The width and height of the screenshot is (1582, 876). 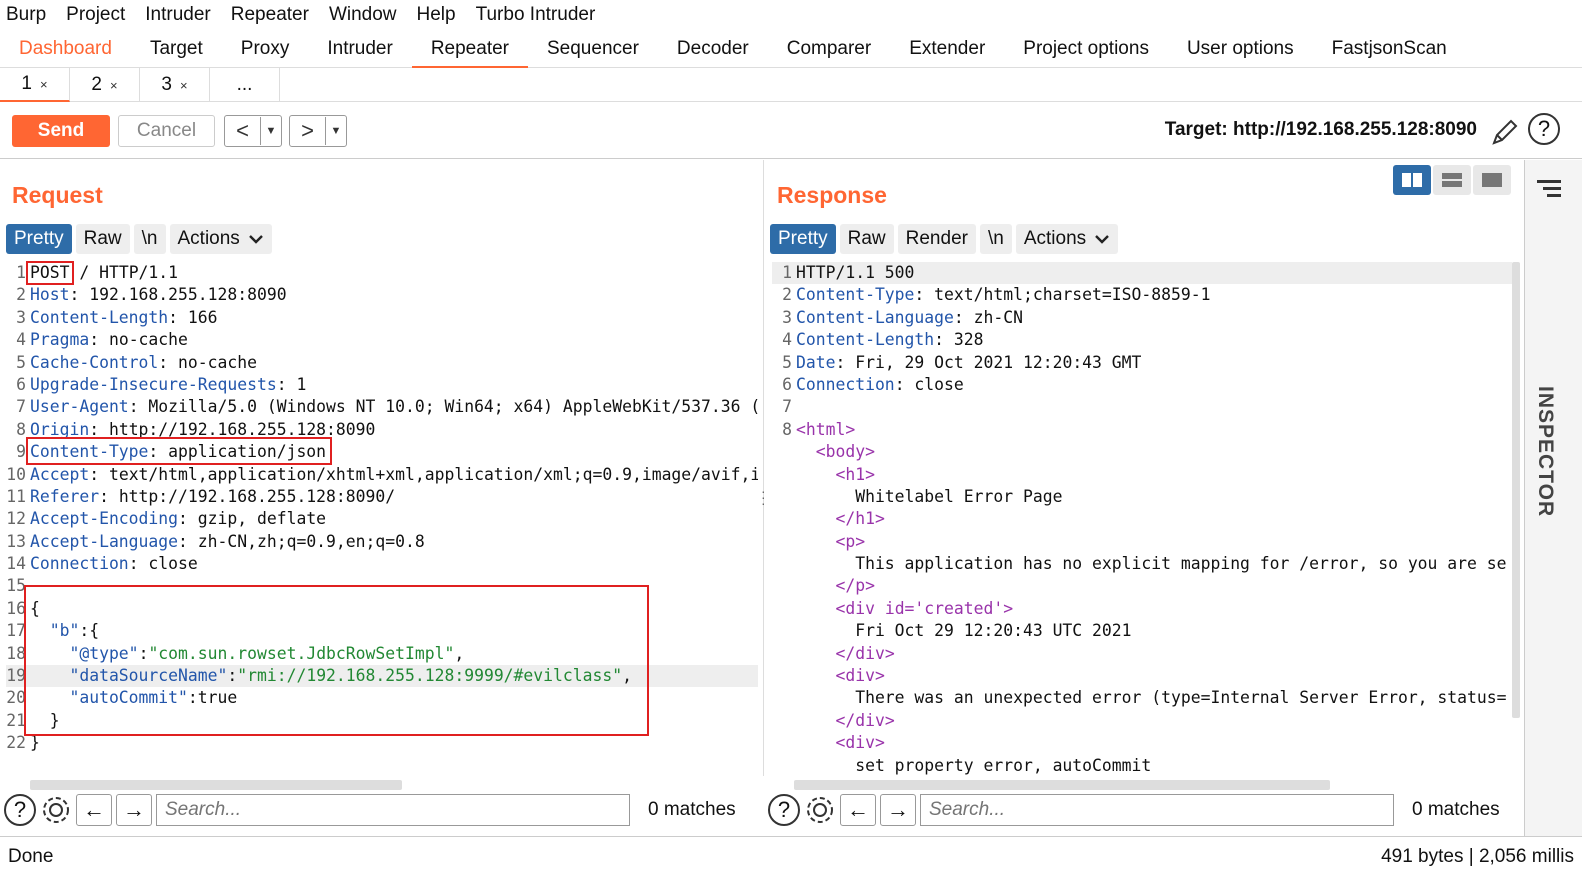 What do you see at coordinates (318, 131) in the screenshot?
I see `forward-button: > ▼` at bounding box center [318, 131].